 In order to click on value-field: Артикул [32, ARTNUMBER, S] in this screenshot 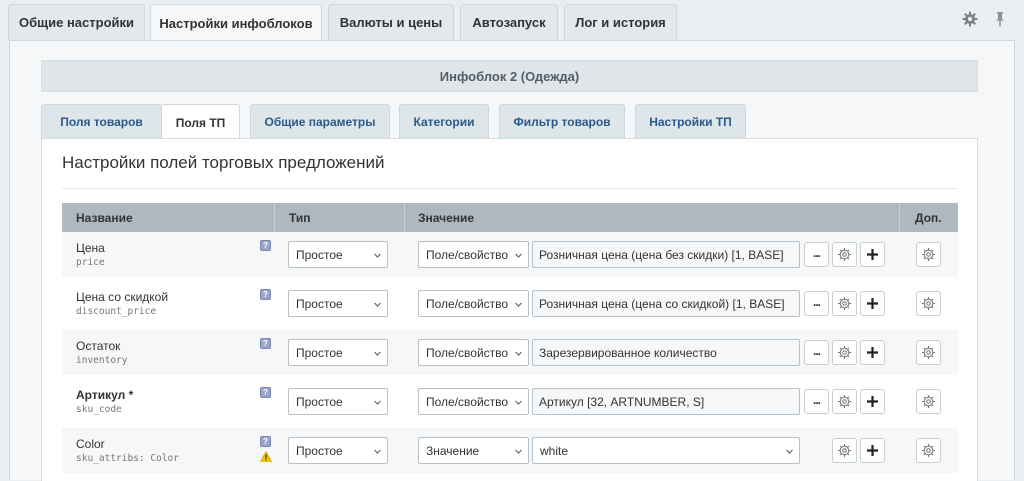, I will do `click(666, 401)`.